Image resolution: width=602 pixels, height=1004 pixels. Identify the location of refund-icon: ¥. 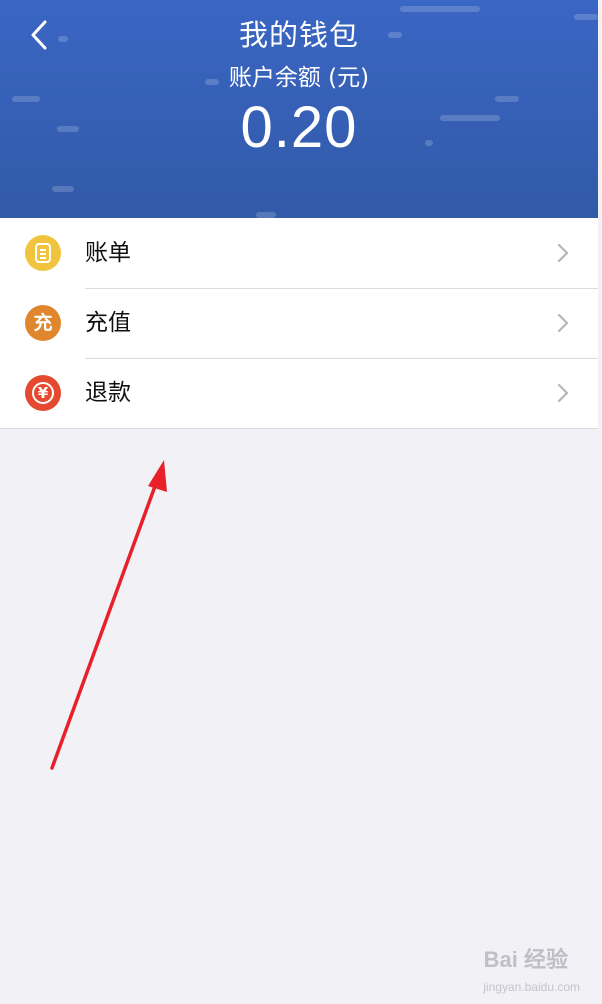
(43, 393).